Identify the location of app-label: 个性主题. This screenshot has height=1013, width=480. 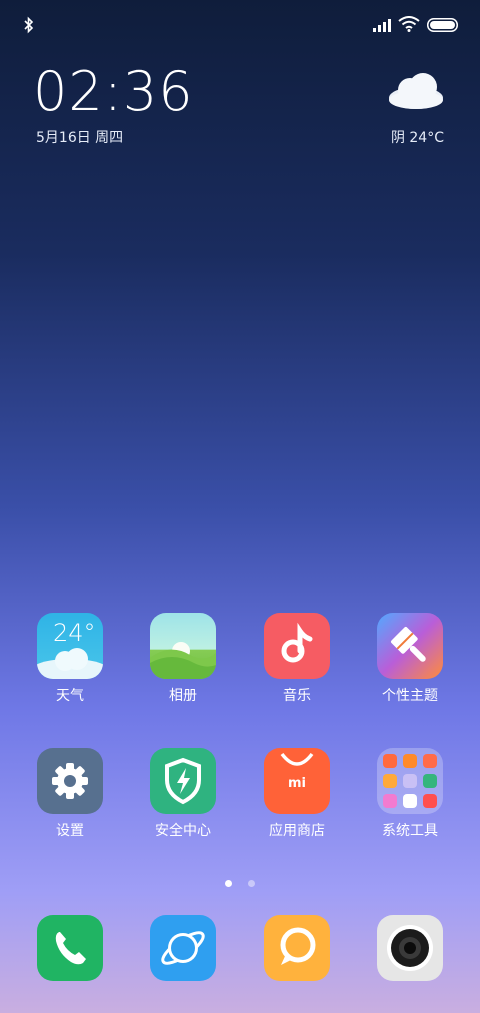
(410, 696).